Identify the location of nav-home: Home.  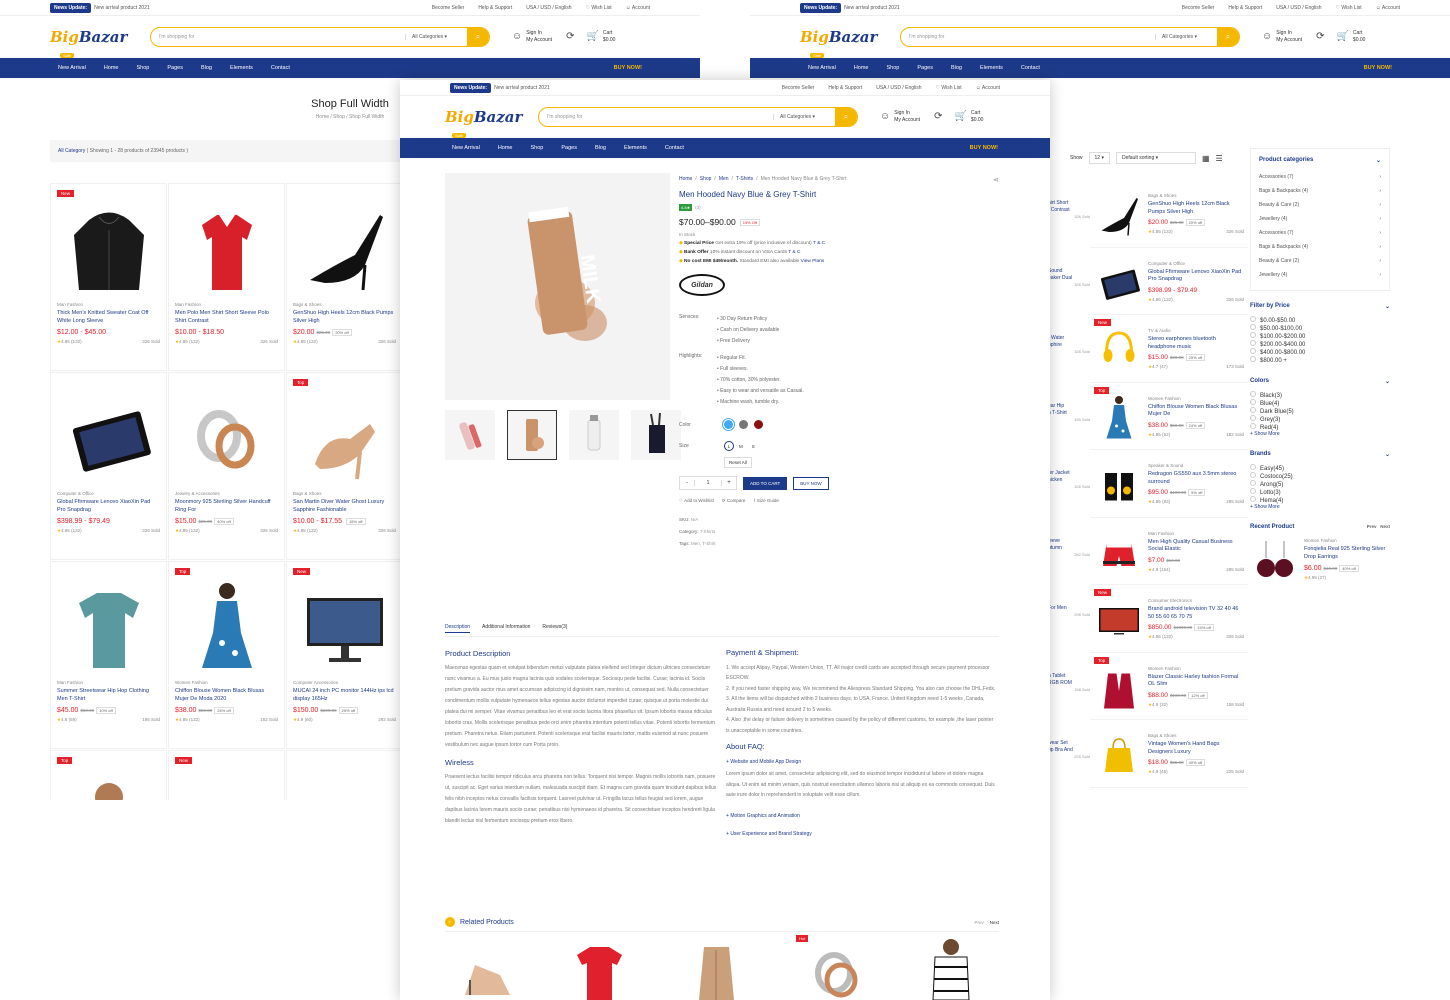
(861, 68).